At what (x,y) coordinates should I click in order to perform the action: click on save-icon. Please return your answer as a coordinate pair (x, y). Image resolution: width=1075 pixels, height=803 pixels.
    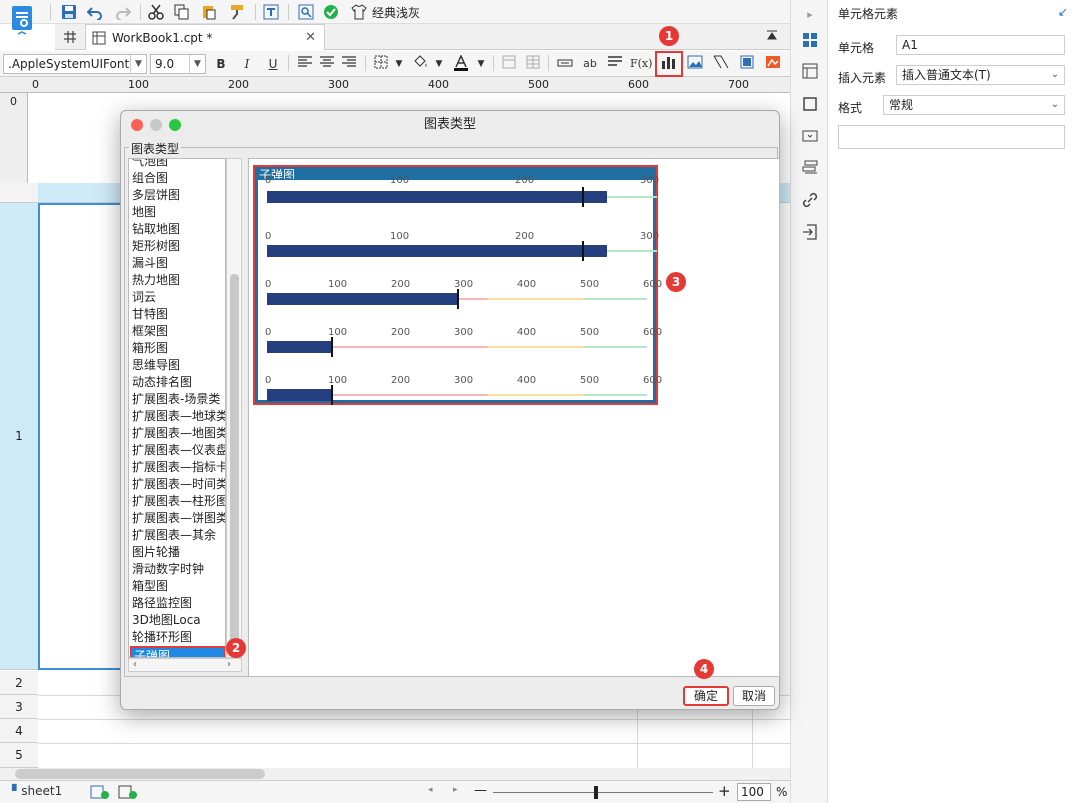
    Looking at the image, I should click on (69, 12).